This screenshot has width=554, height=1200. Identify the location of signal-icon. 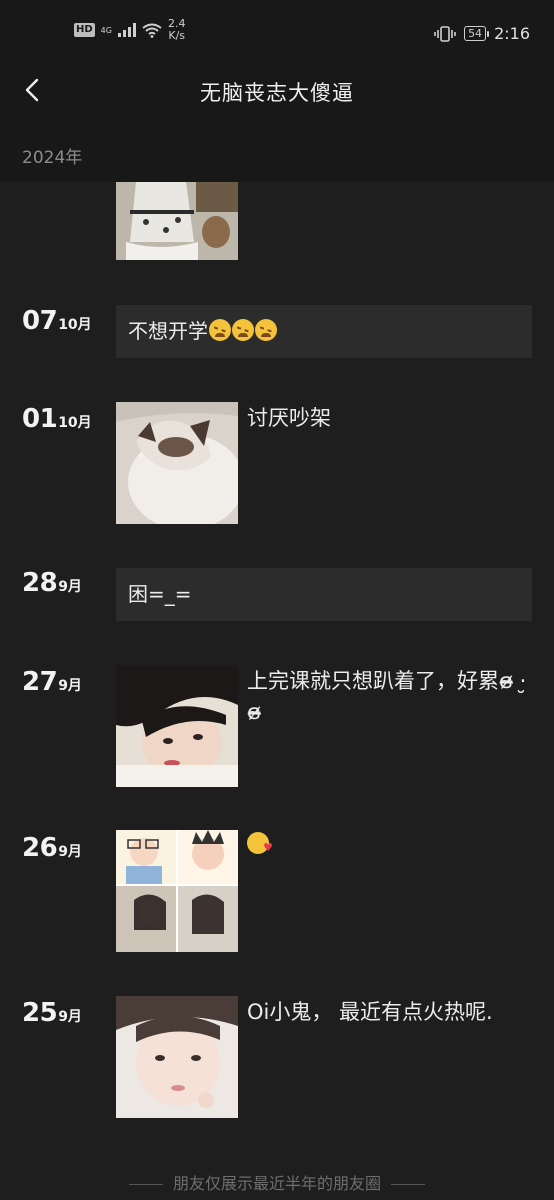
(126, 30).